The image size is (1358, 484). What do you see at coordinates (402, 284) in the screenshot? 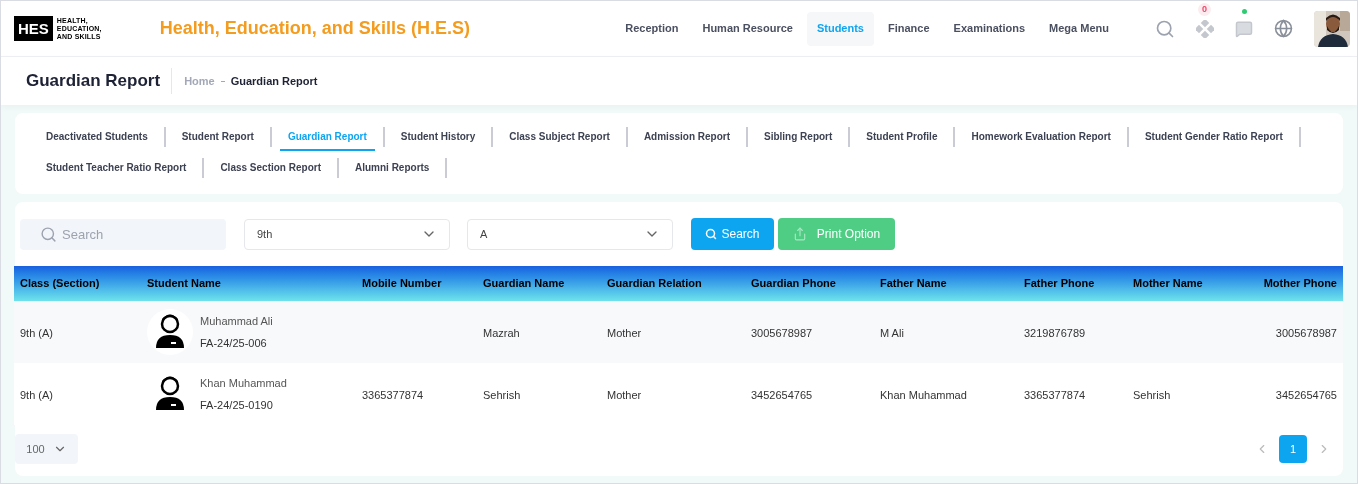
I see `column-header: Mobile Number` at bounding box center [402, 284].